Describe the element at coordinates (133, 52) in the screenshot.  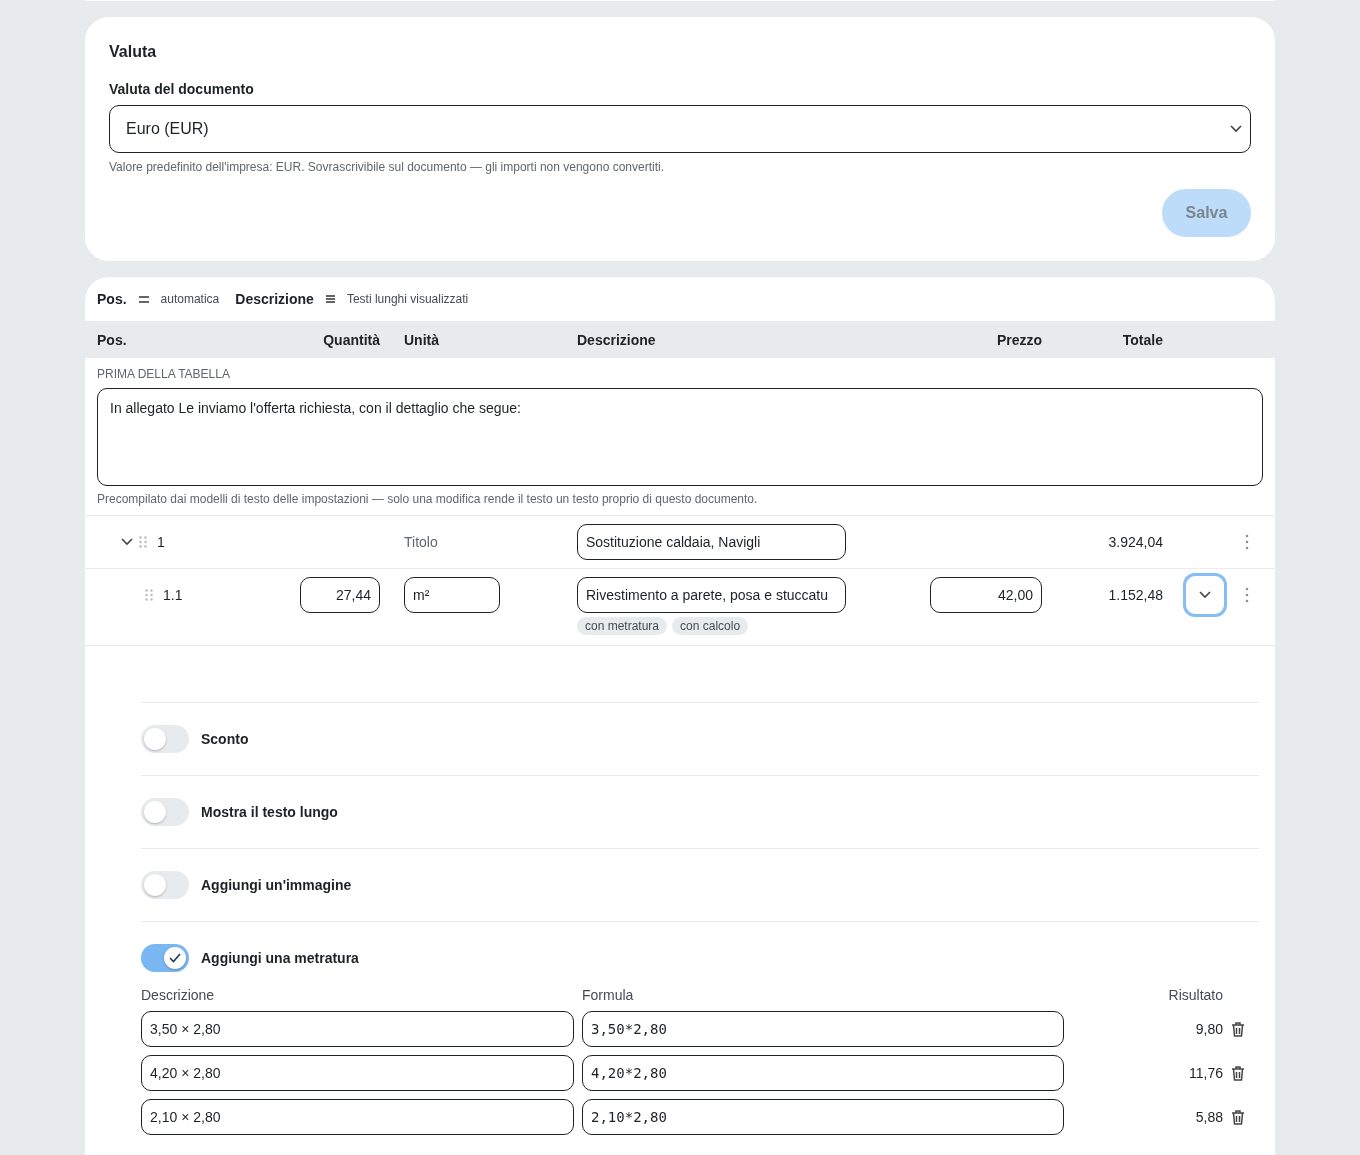
I see `section-title: Valuta` at that location.